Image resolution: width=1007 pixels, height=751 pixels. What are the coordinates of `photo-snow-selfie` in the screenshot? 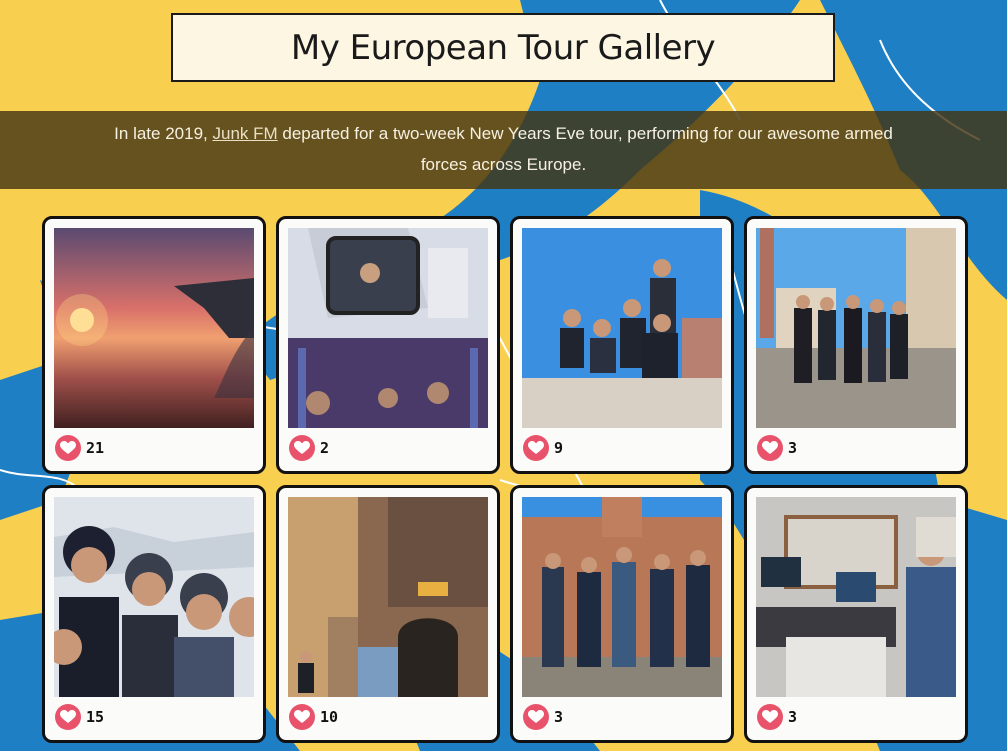 It's located at (154, 597).